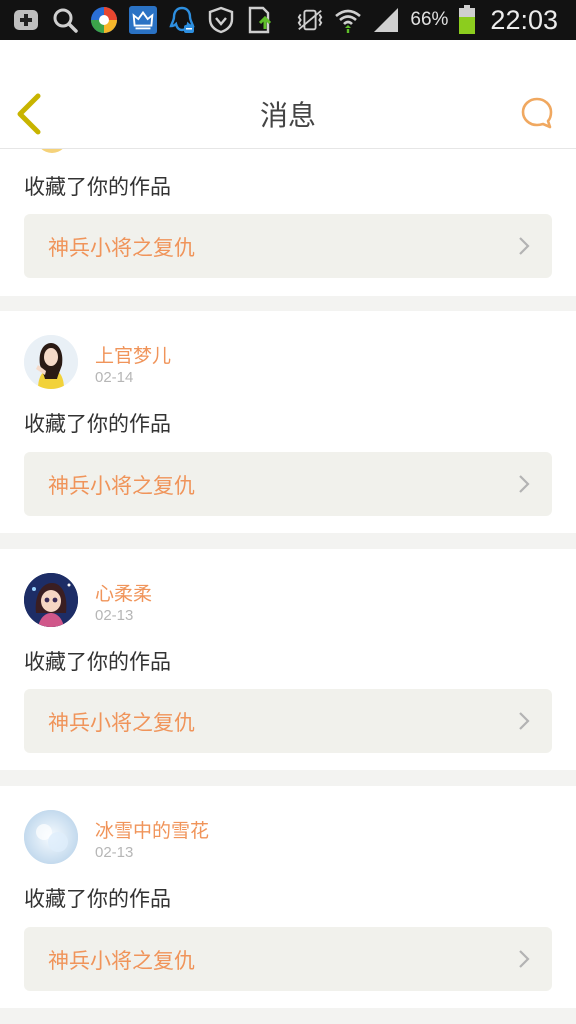  Describe the element at coordinates (133, 354) in the screenshot. I see `user-name: 上官梦儿` at that location.